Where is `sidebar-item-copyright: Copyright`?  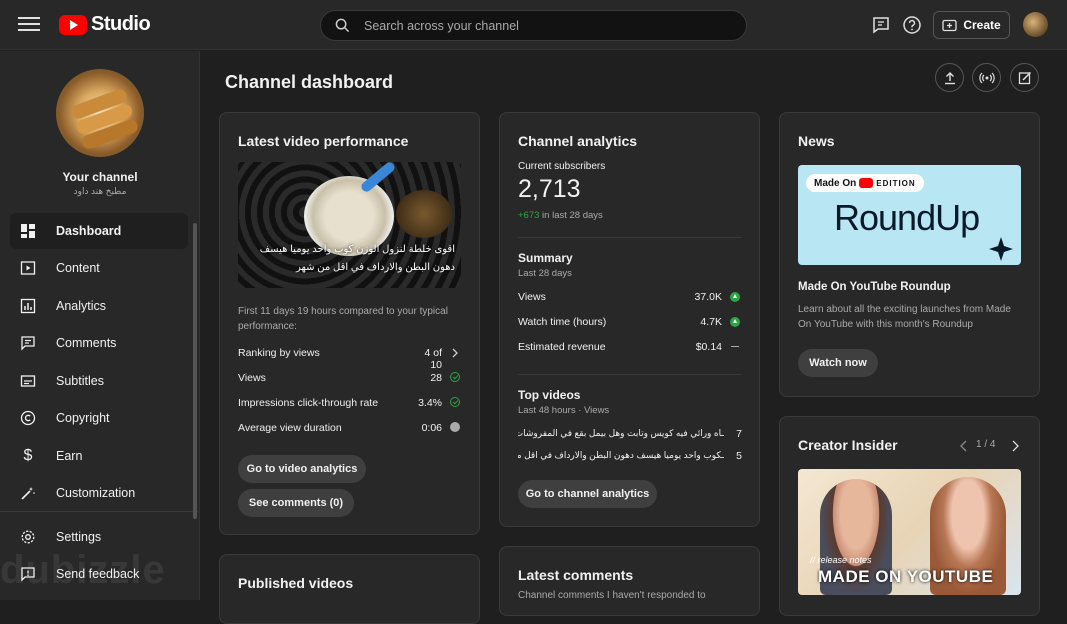
sidebar-item-copyright: Copyright is located at coordinates (99, 418).